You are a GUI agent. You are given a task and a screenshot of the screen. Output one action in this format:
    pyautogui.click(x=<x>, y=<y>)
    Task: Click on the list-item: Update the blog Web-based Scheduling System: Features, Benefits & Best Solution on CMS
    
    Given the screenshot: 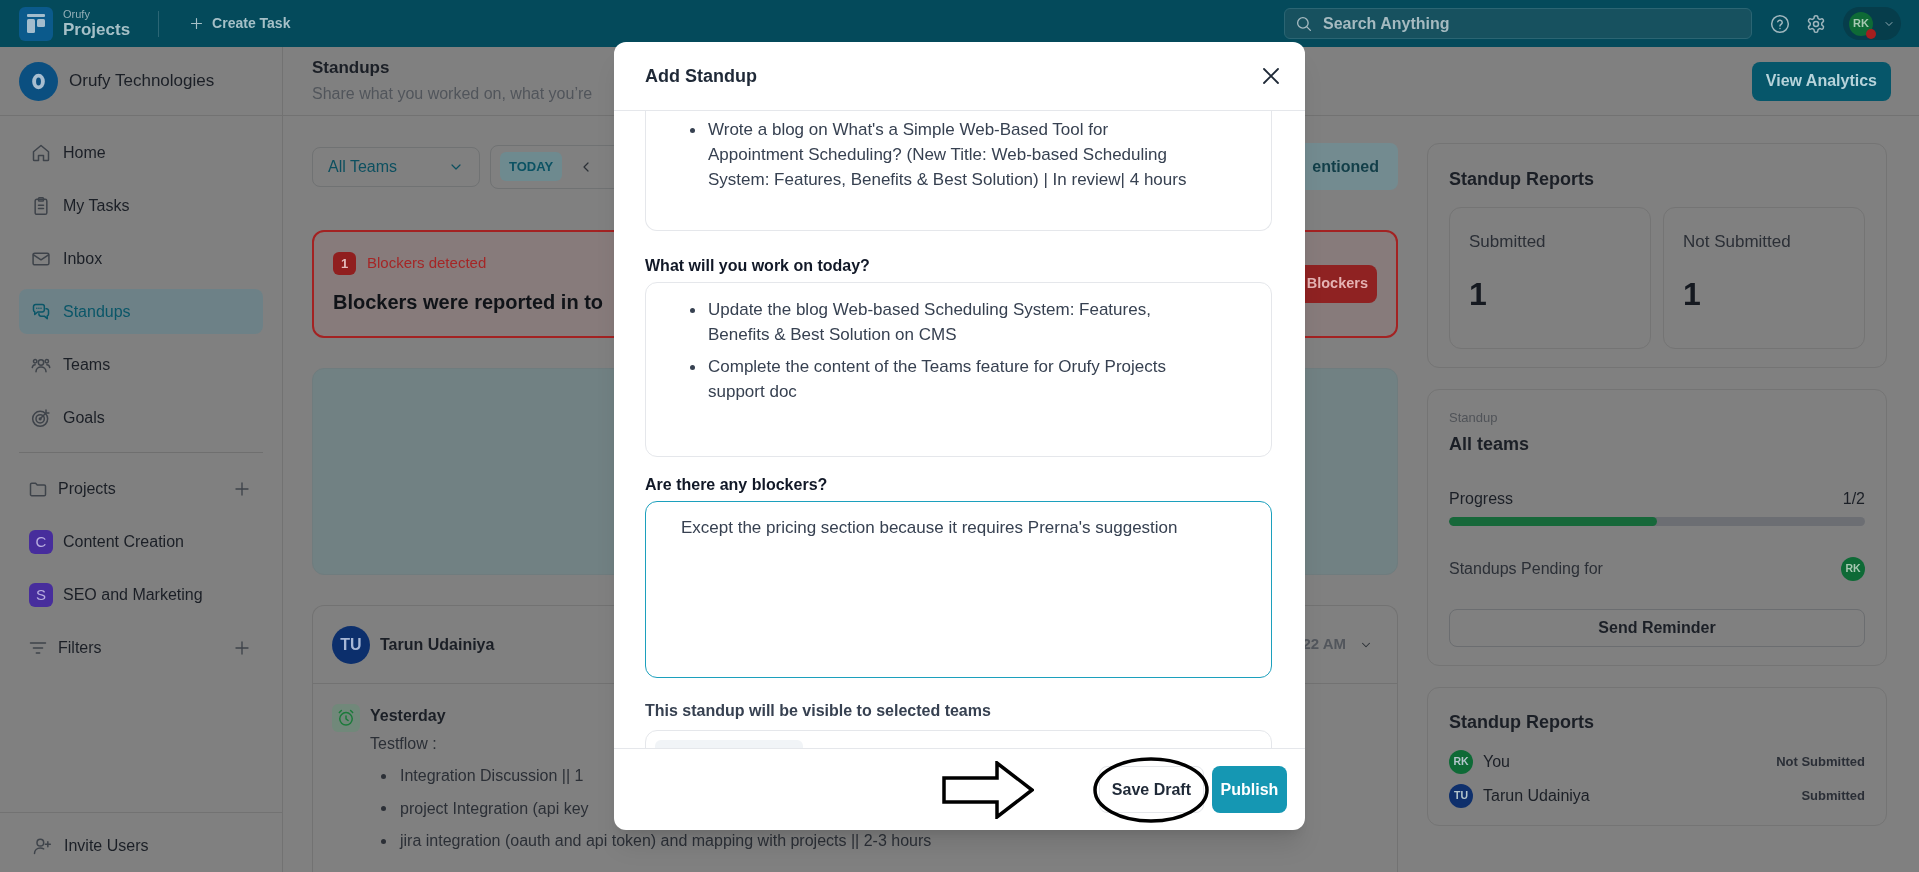 What is the action you would take?
    pyautogui.click(x=930, y=322)
    